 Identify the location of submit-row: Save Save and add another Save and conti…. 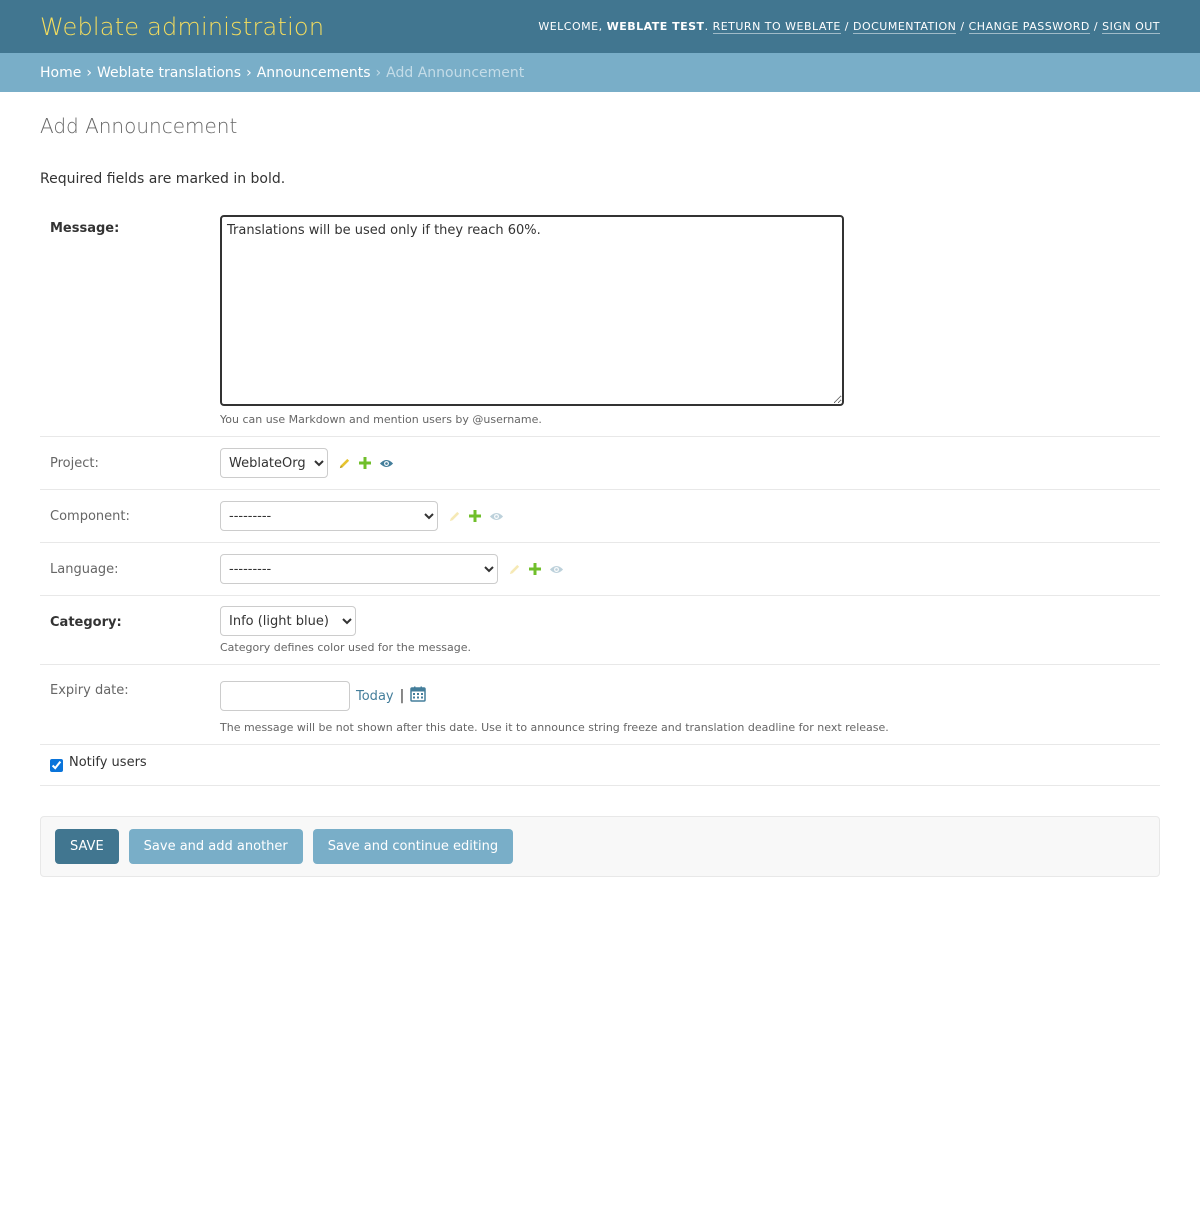
(600, 846).